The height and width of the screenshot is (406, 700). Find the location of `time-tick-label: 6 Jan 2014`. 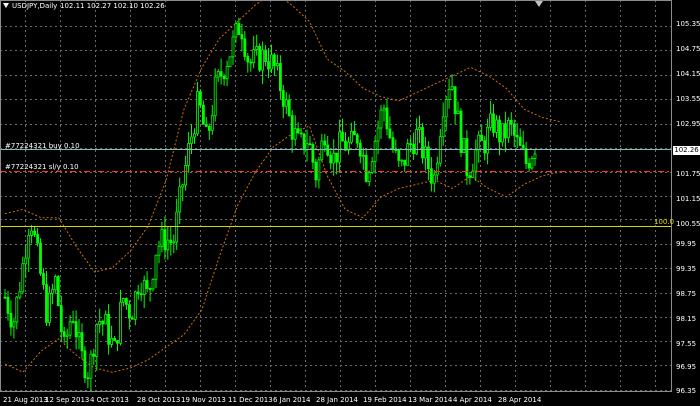

time-tick-label: 6 Jan 2014 is located at coordinates (292, 400).